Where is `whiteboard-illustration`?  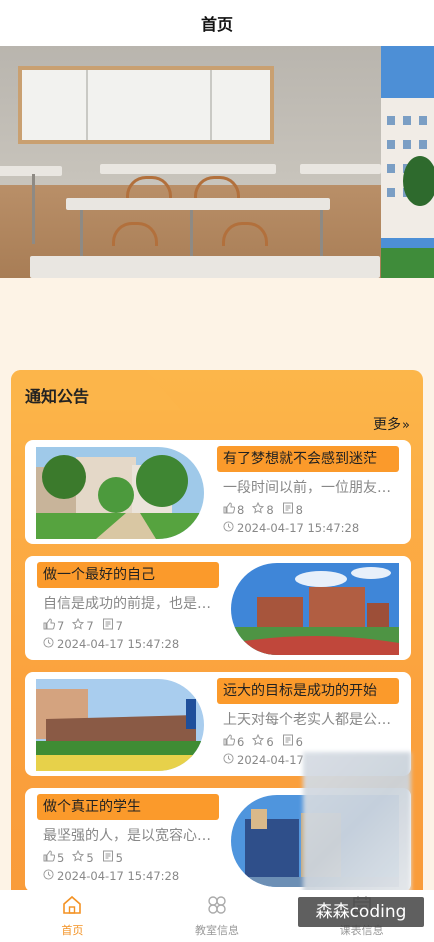
whiteboard-illustration is located at coordinates (146, 105).